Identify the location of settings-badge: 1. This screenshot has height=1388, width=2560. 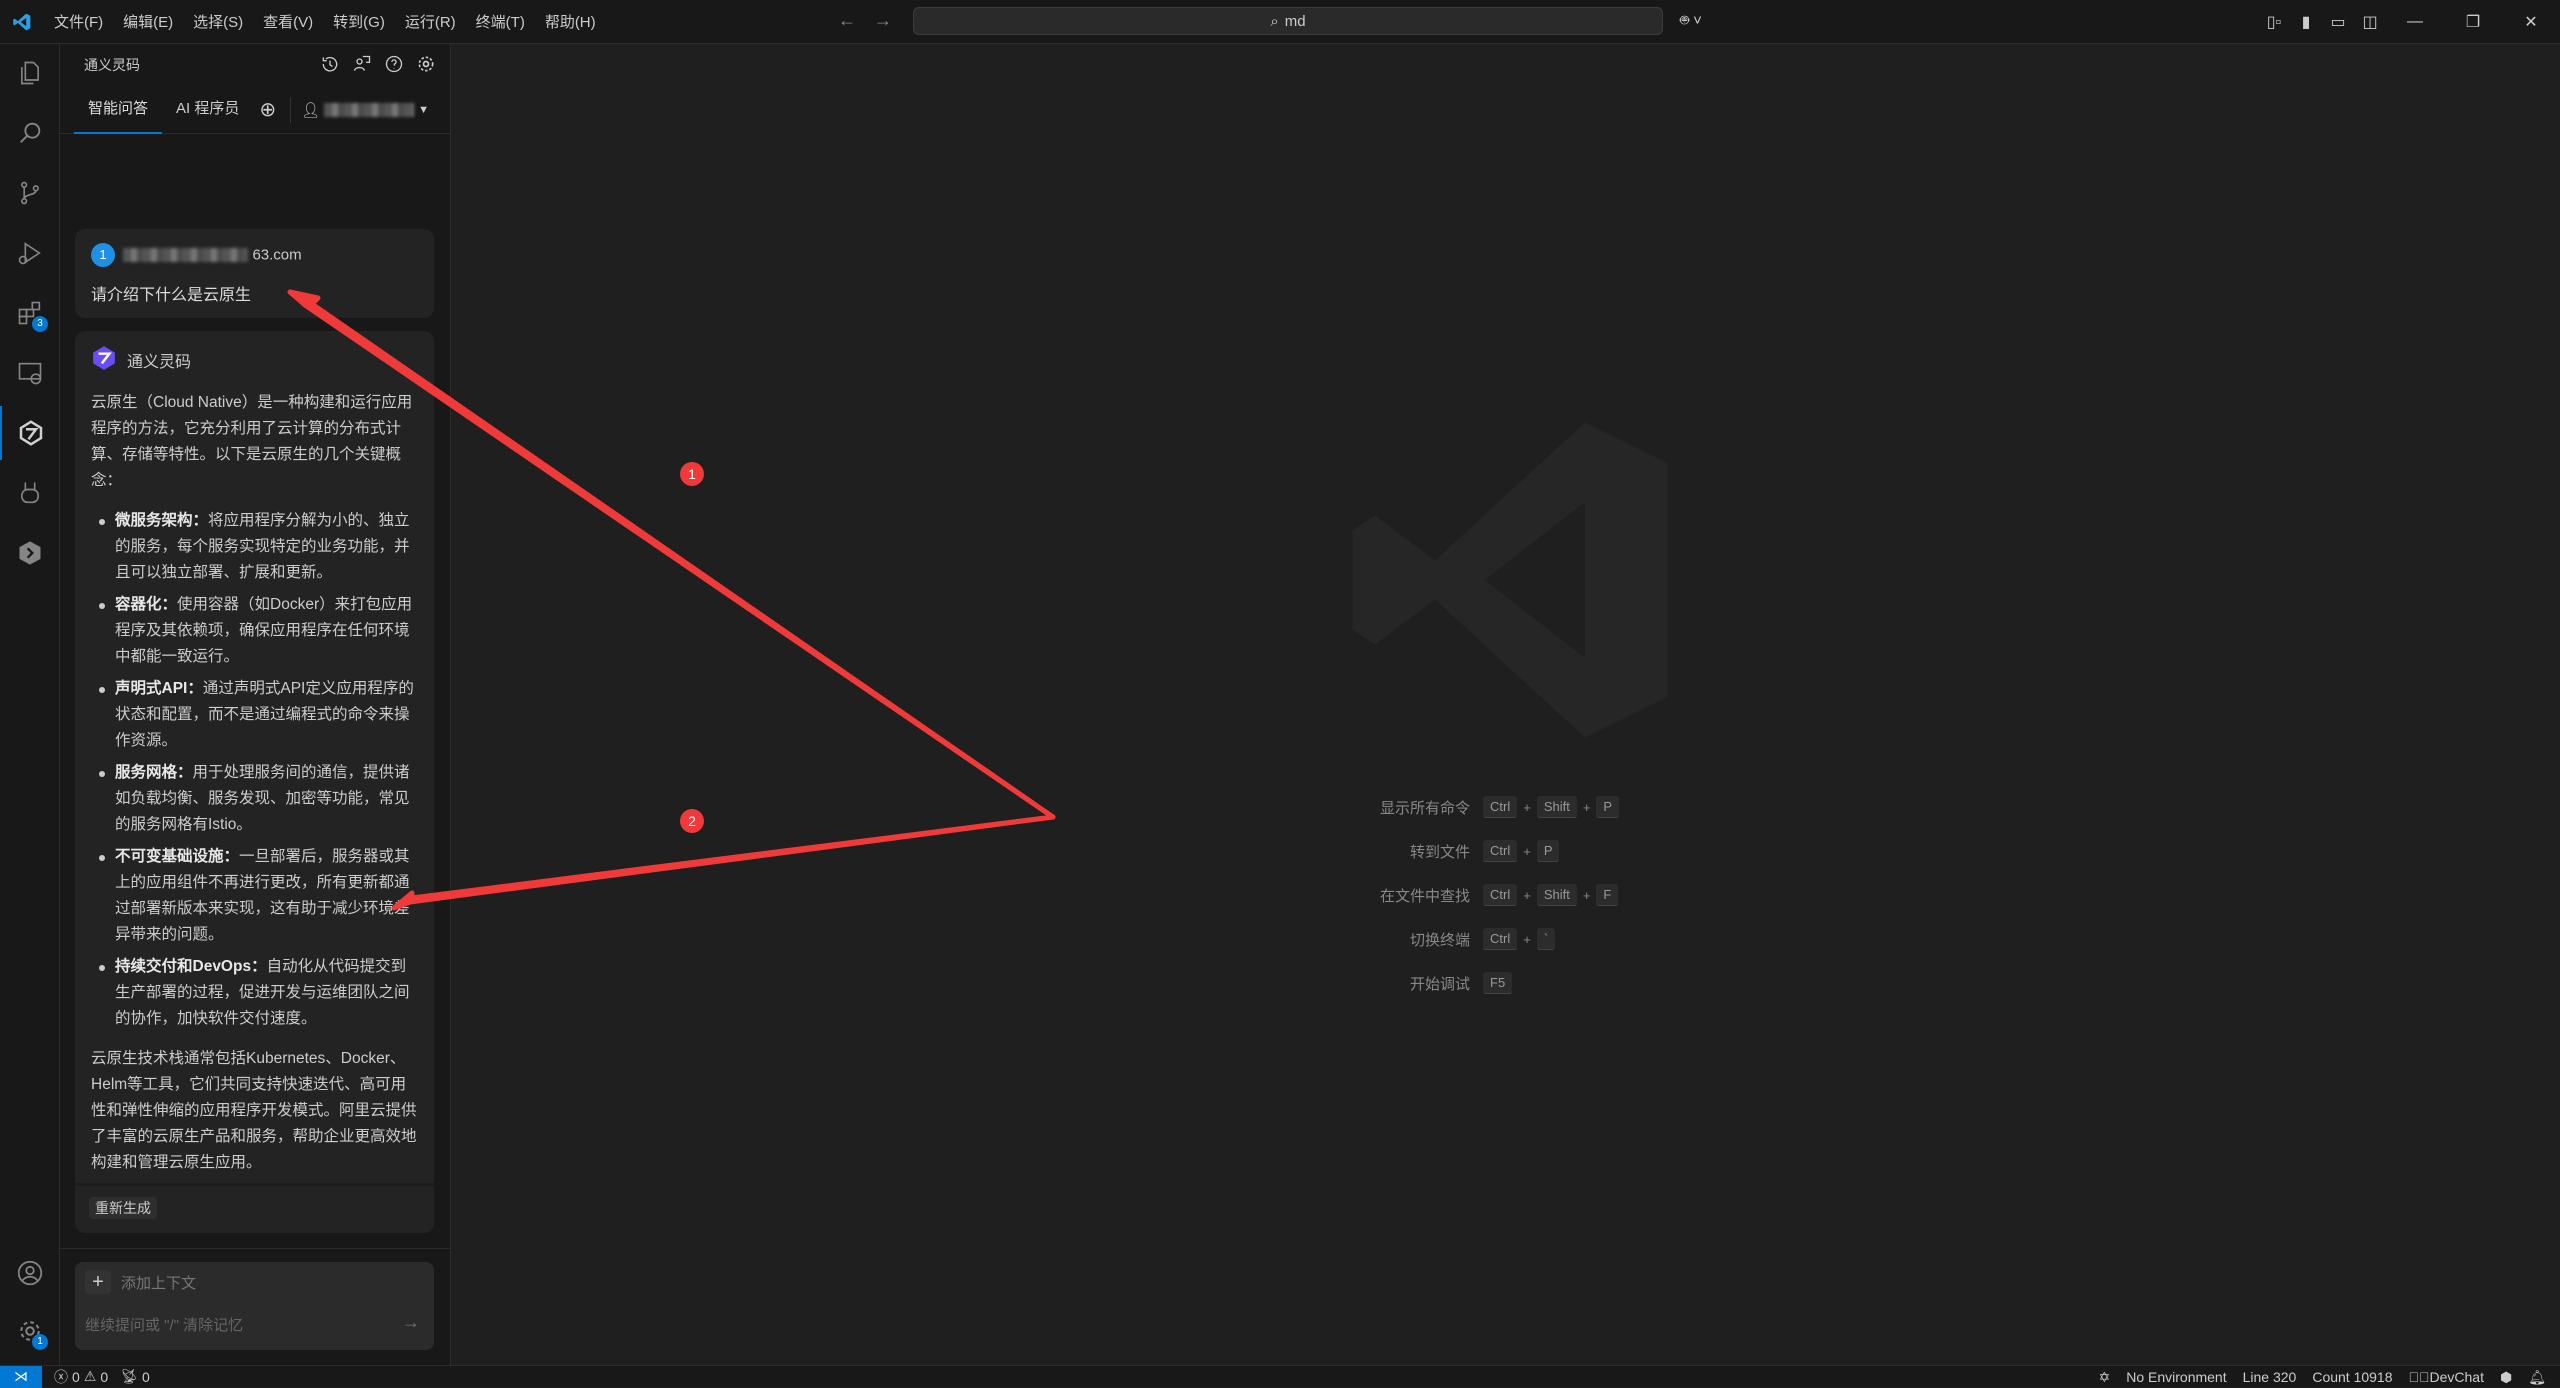
(40, 1342).